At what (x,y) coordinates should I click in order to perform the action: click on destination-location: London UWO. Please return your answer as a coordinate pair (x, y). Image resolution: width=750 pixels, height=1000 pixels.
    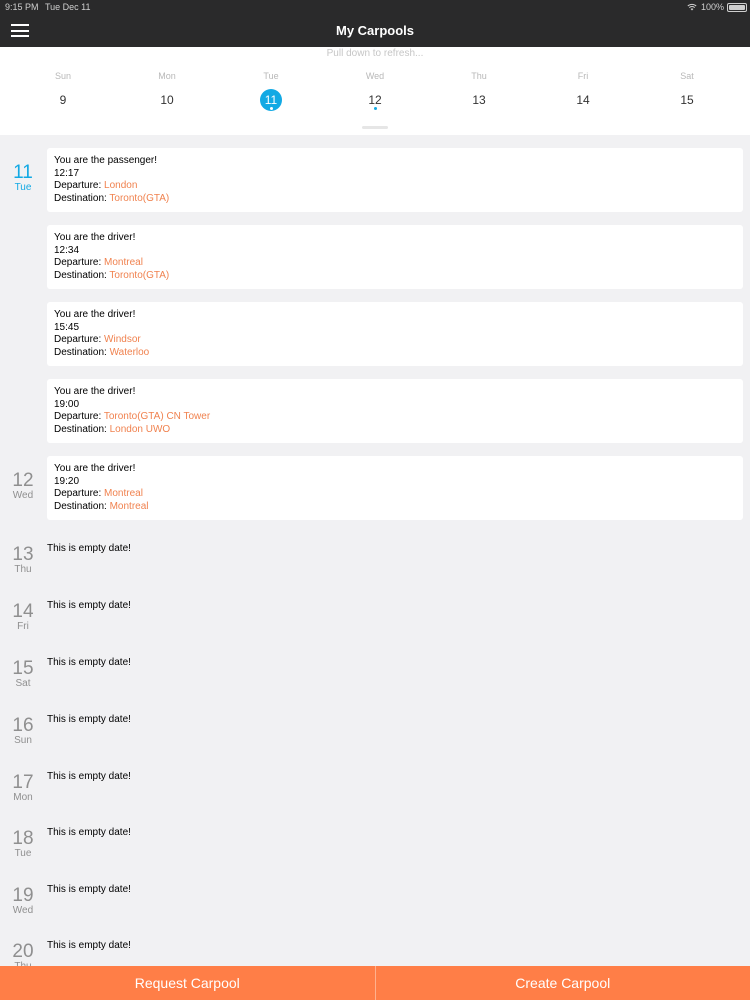
    Looking at the image, I should click on (140, 429).